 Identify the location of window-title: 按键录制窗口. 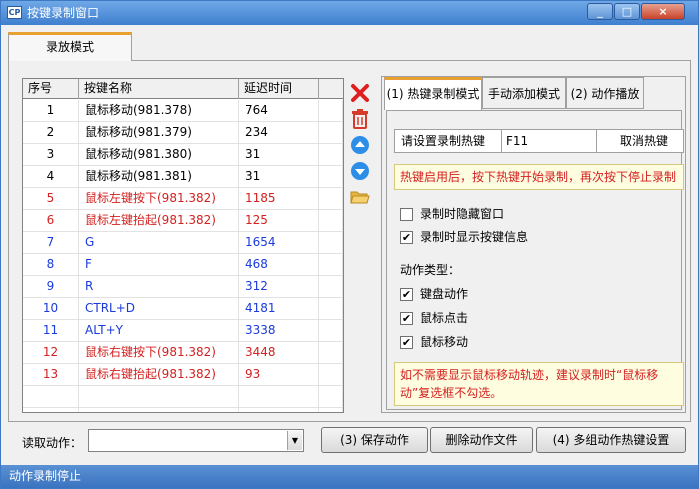
(63, 13).